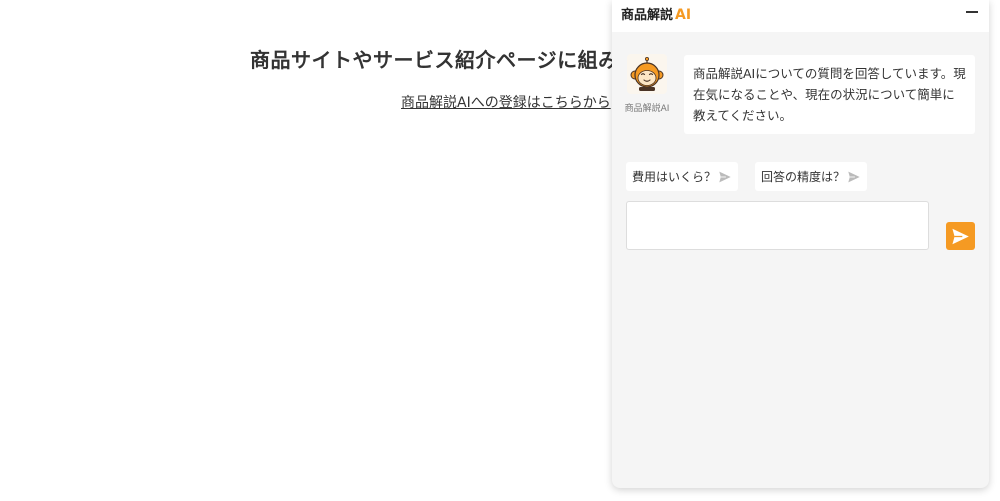 The image size is (1000, 501). What do you see at coordinates (803, 177) in the screenshot?
I see `suggestion-label: 回答の精度は？` at bounding box center [803, 177].